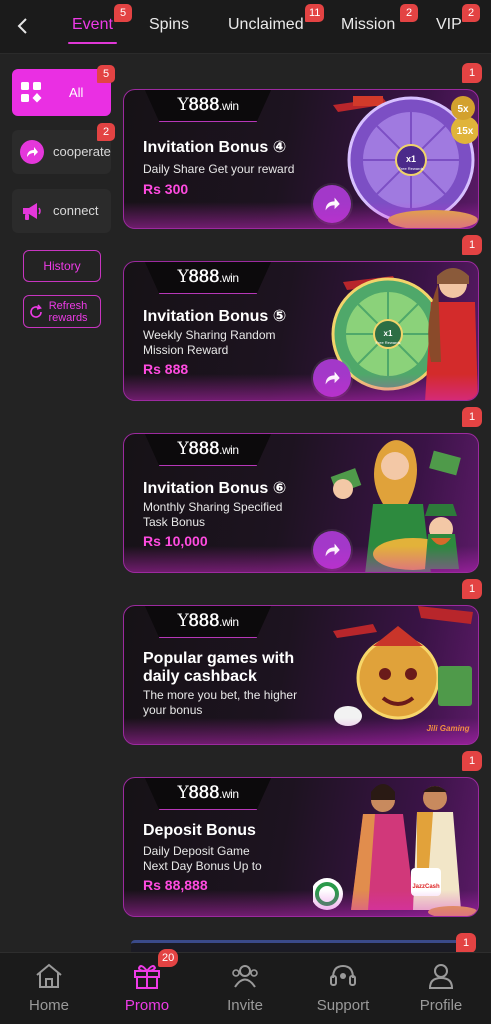 Image resolution: width=491 pixels, height=1024 pixels. I want to click on tab-unclaimed: Unclaimed, so click(266, 25).